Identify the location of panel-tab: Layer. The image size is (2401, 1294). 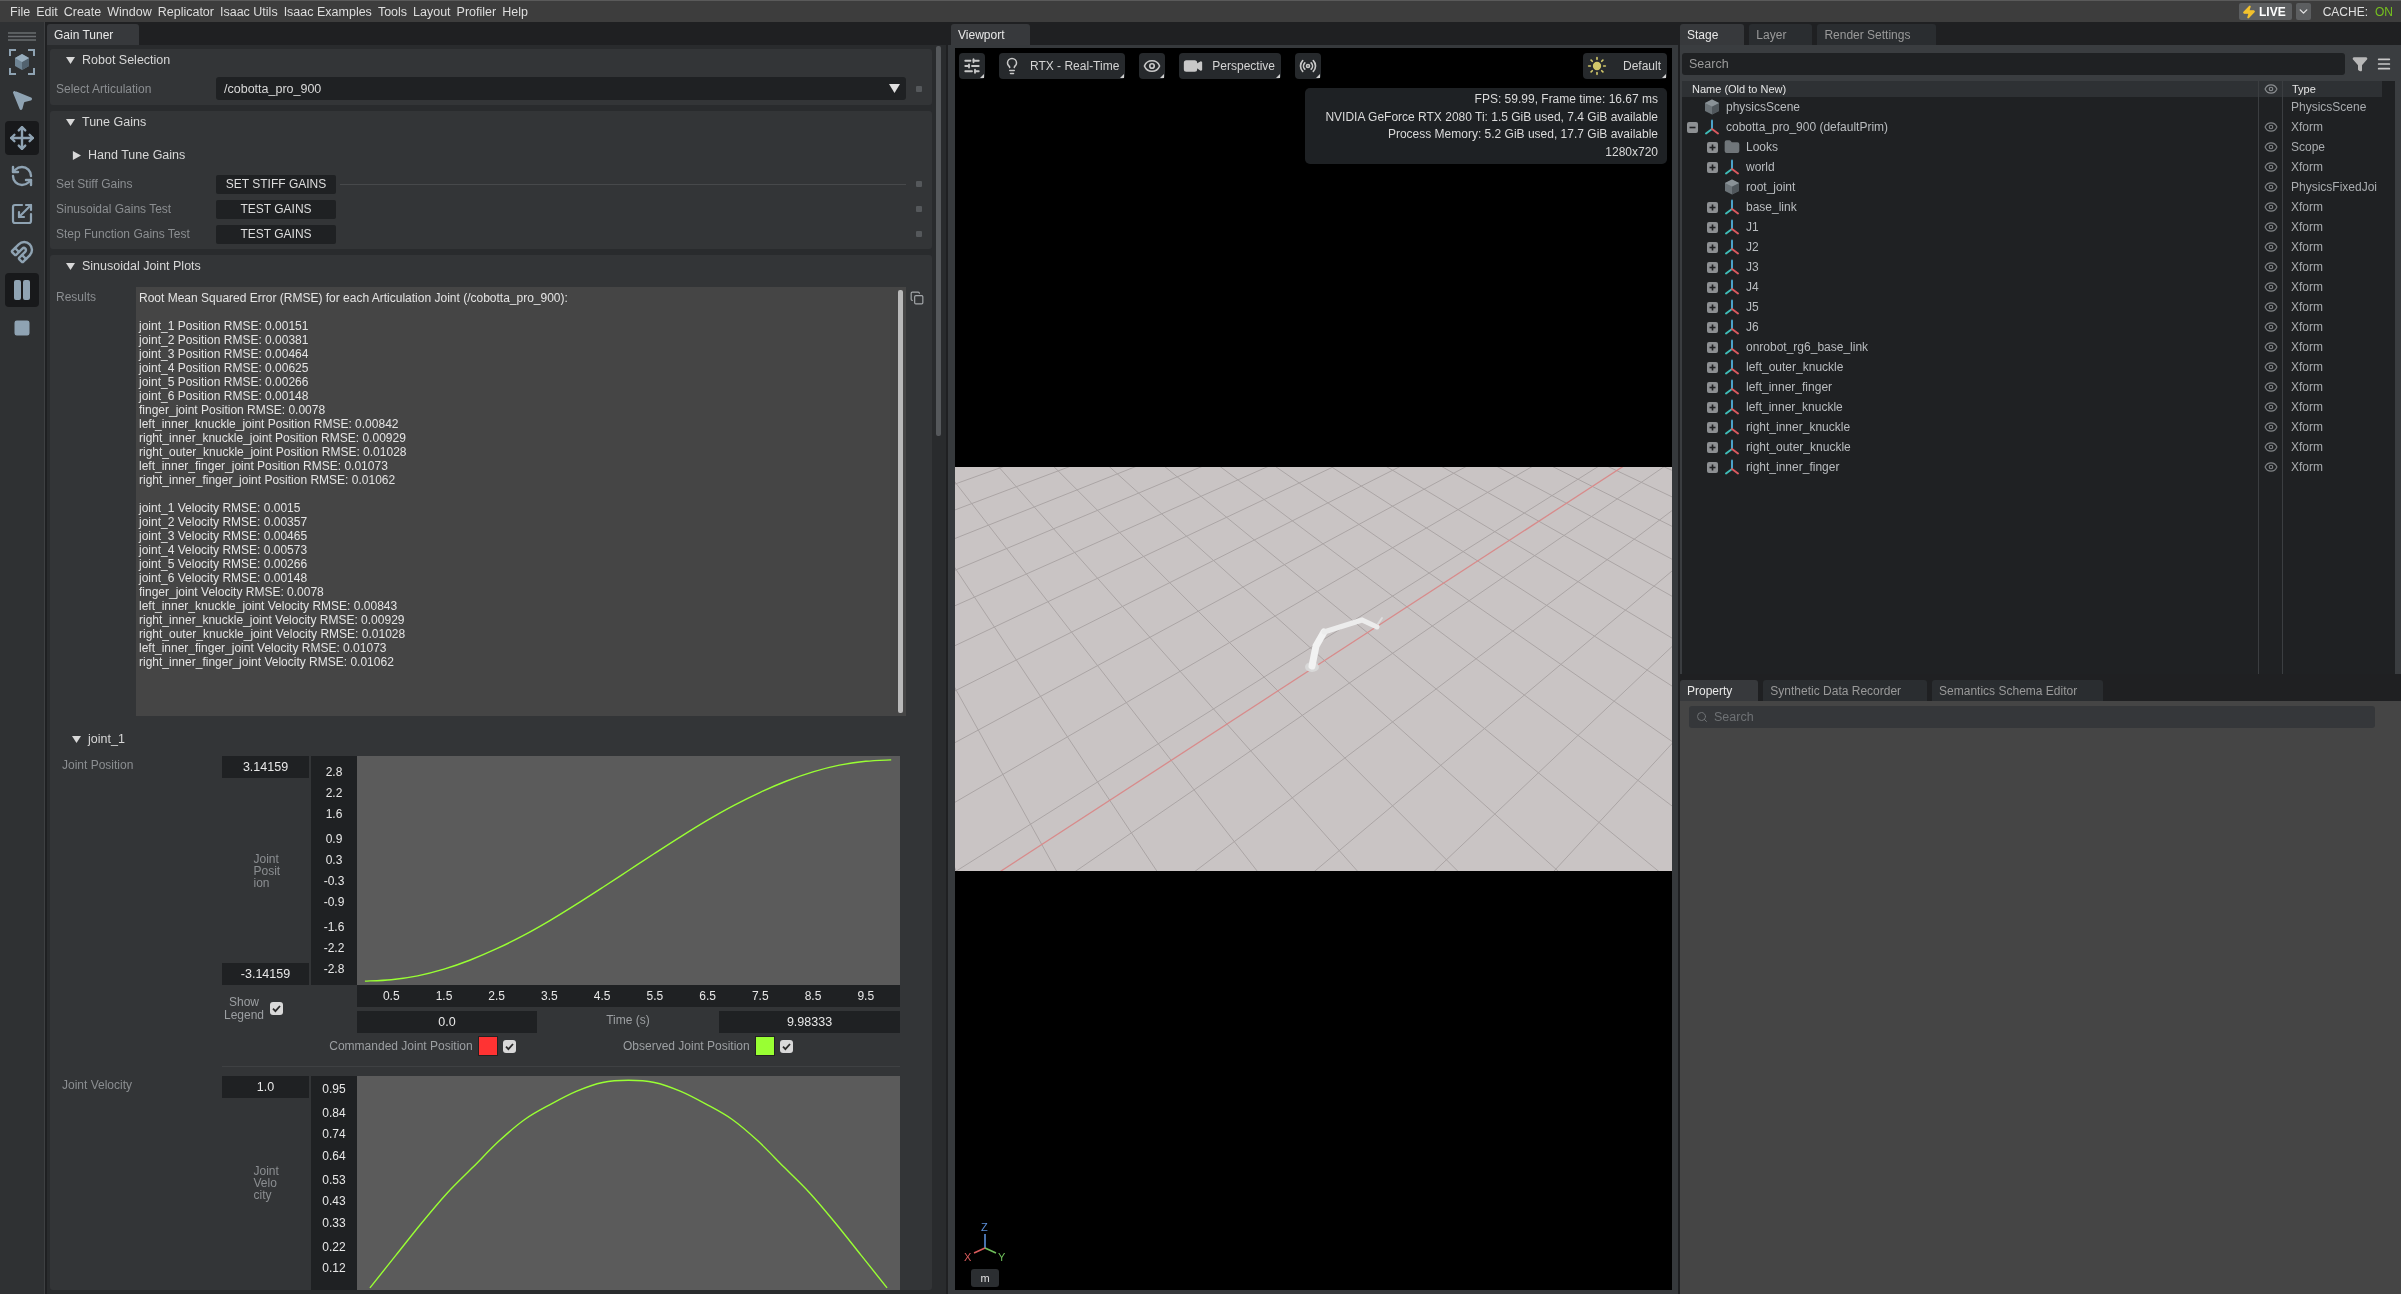
(1781, 34).